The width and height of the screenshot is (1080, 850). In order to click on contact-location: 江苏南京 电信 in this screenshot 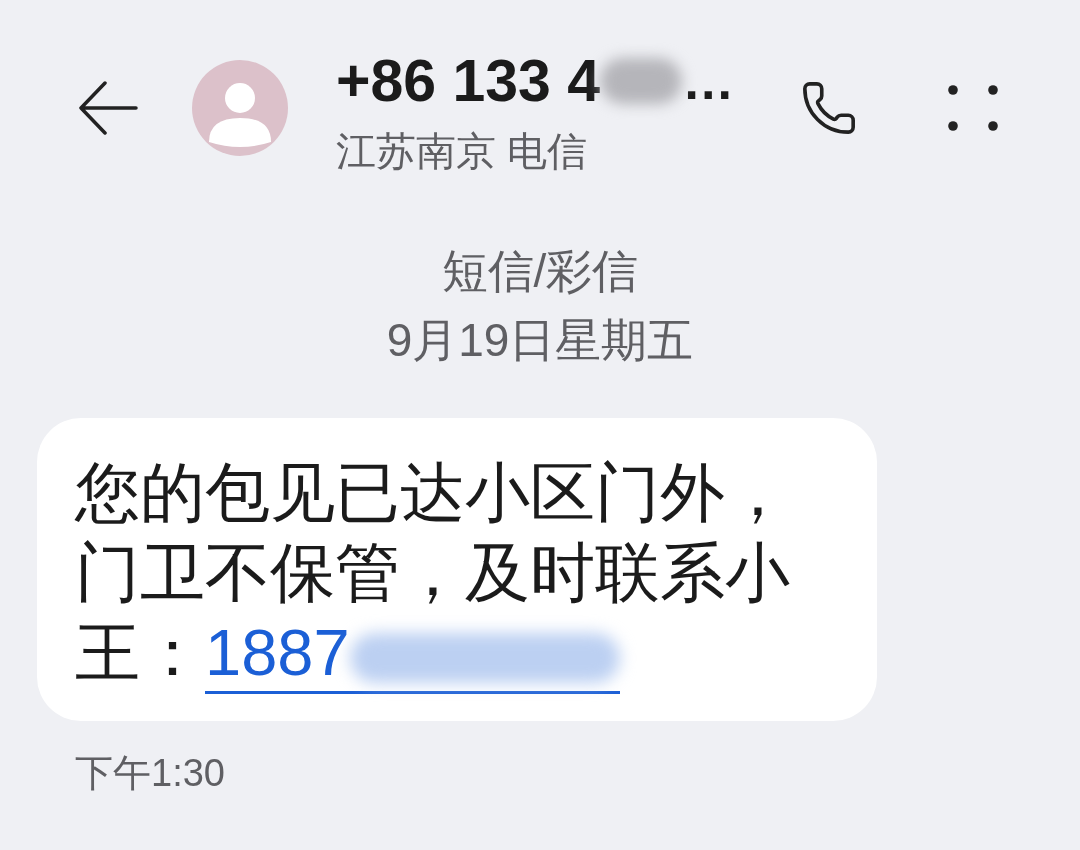, I will do `click(462, 151)`.